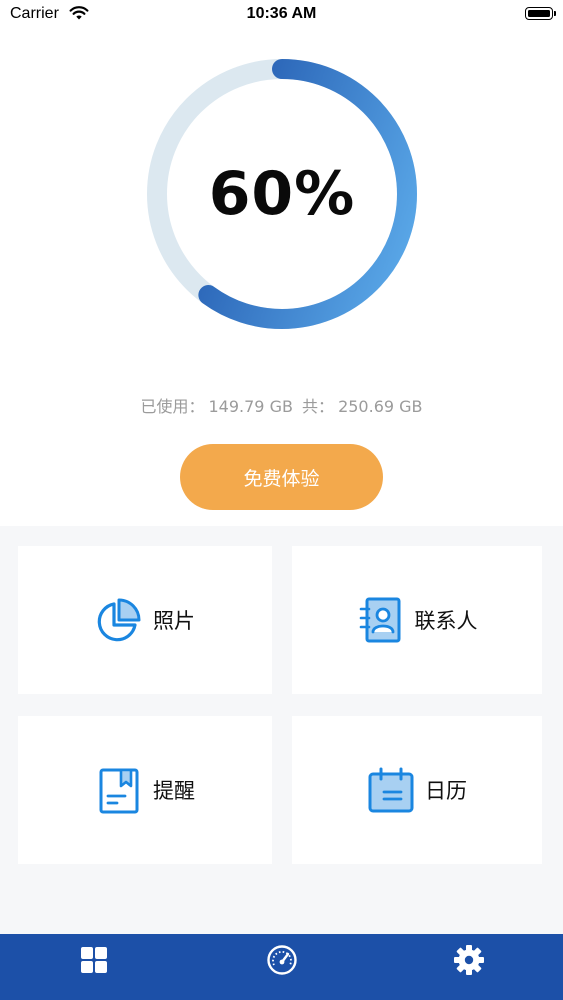 The width and height of the screenshot is (563, 1000). I want to click on clock: 10:36 AM, so click(281, 13).